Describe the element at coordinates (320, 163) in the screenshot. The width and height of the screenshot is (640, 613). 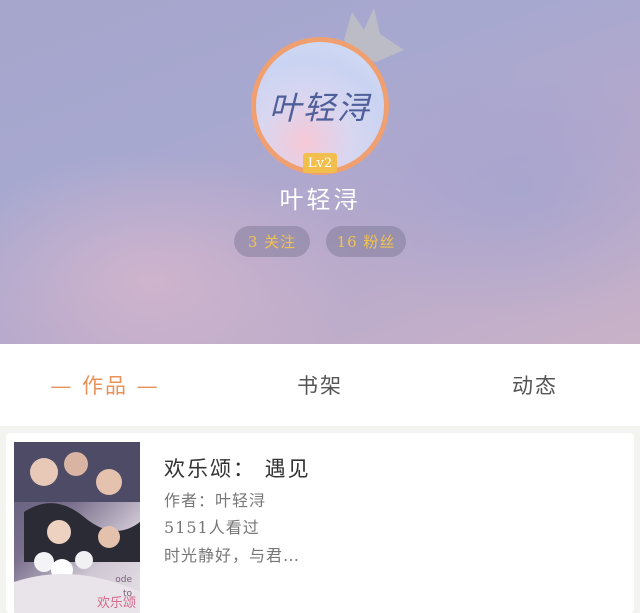
I see `level-badge: Lv2` at that location.